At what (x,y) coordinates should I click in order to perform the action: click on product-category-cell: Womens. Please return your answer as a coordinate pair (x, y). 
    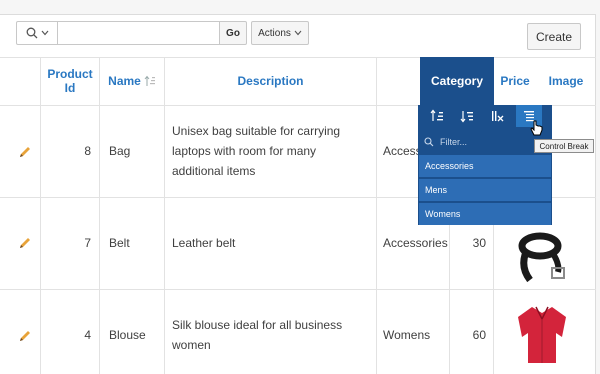
    Looking at the image, I should click on (407, 335).